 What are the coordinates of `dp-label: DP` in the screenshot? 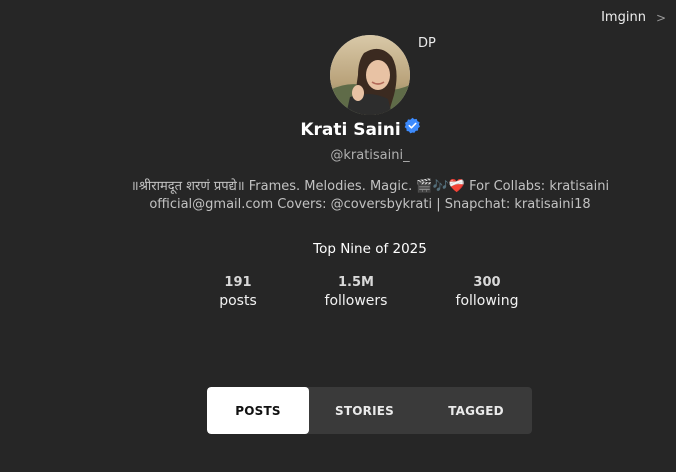 It's located at (427, 43).